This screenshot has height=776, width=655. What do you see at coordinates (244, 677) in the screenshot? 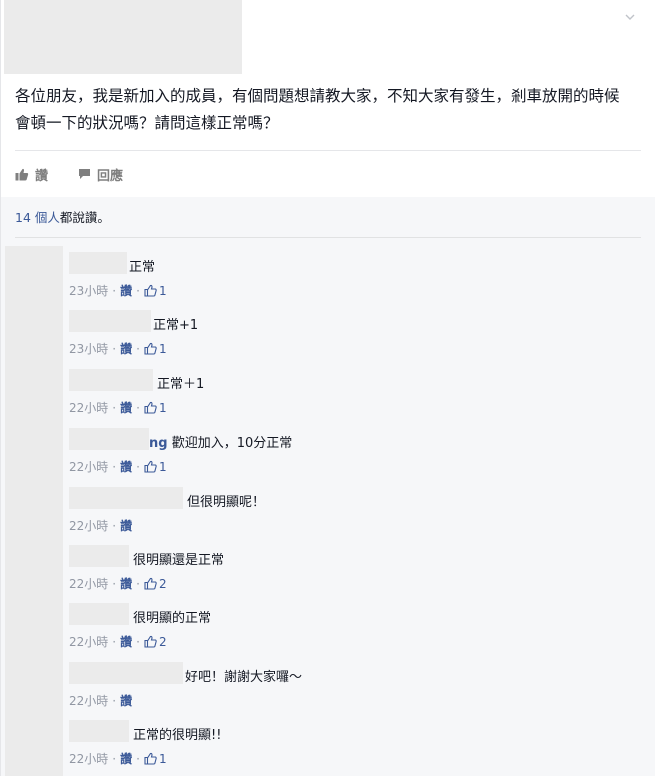
I see `comment-text: 好吧！謝謝大家囉～` at bounding box center [244, 677].